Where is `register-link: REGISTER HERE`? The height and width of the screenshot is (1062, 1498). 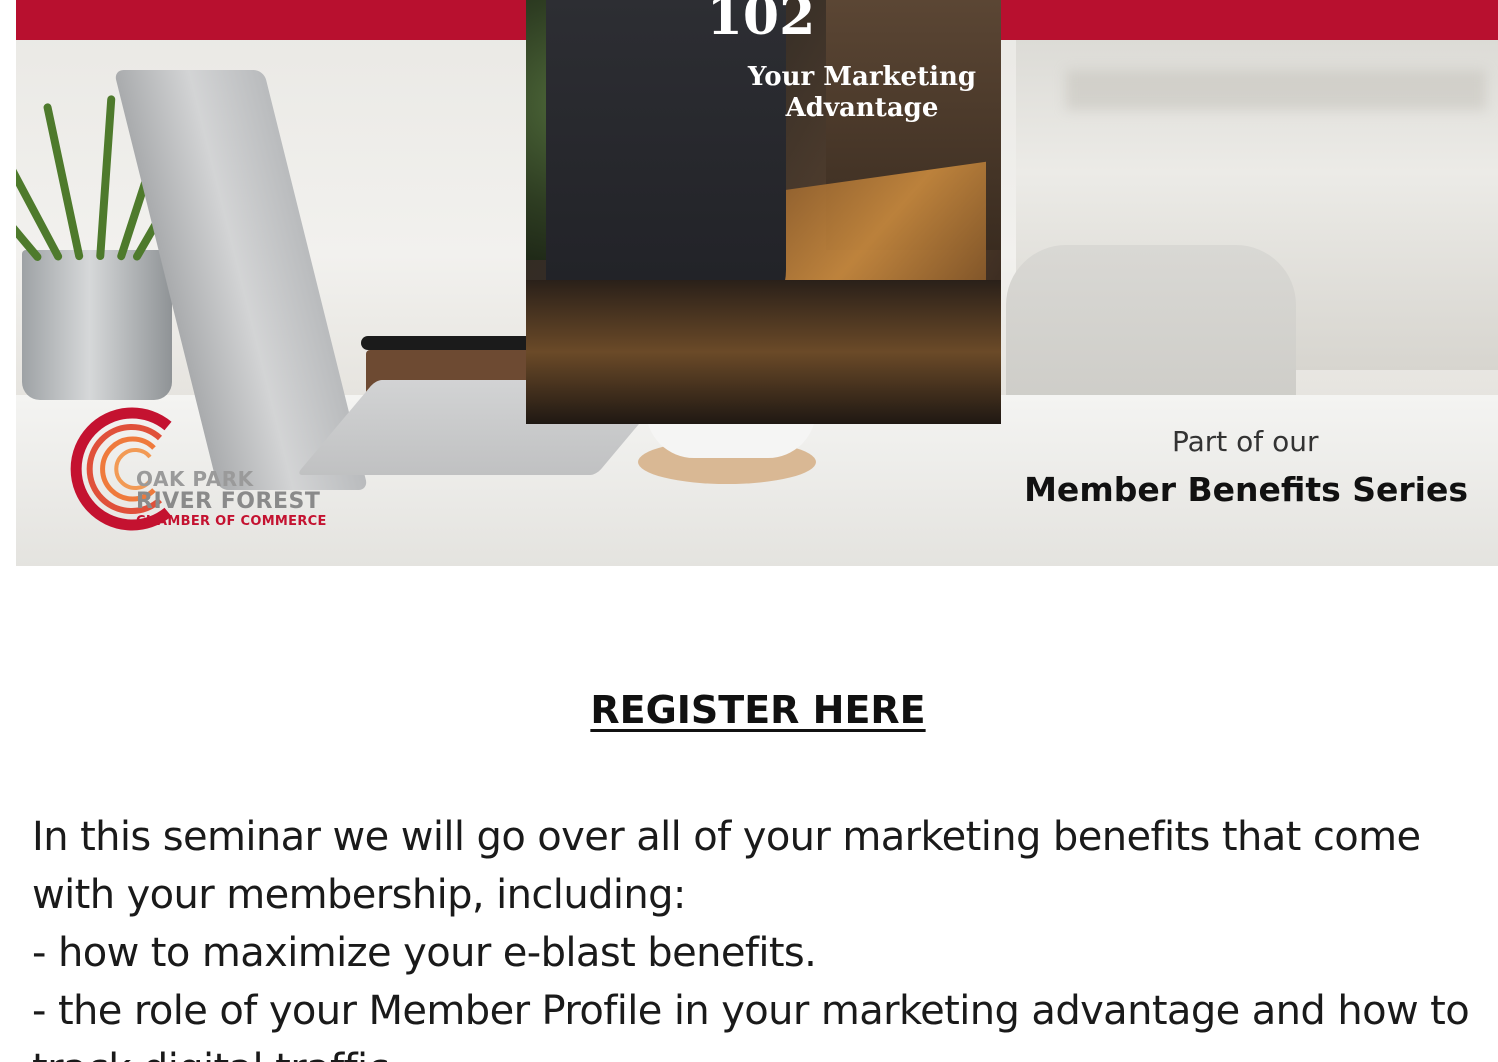 register-link: REGISTER HERE is located at coordinates (749, 710).